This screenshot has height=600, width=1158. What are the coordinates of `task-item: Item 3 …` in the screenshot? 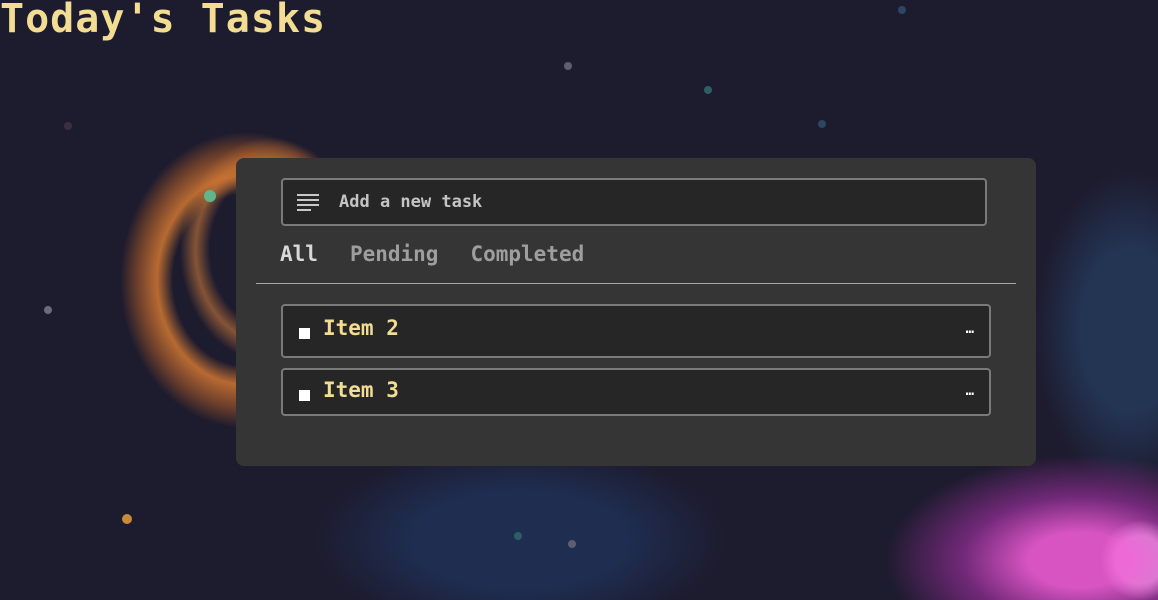 It's located at (636, 392).